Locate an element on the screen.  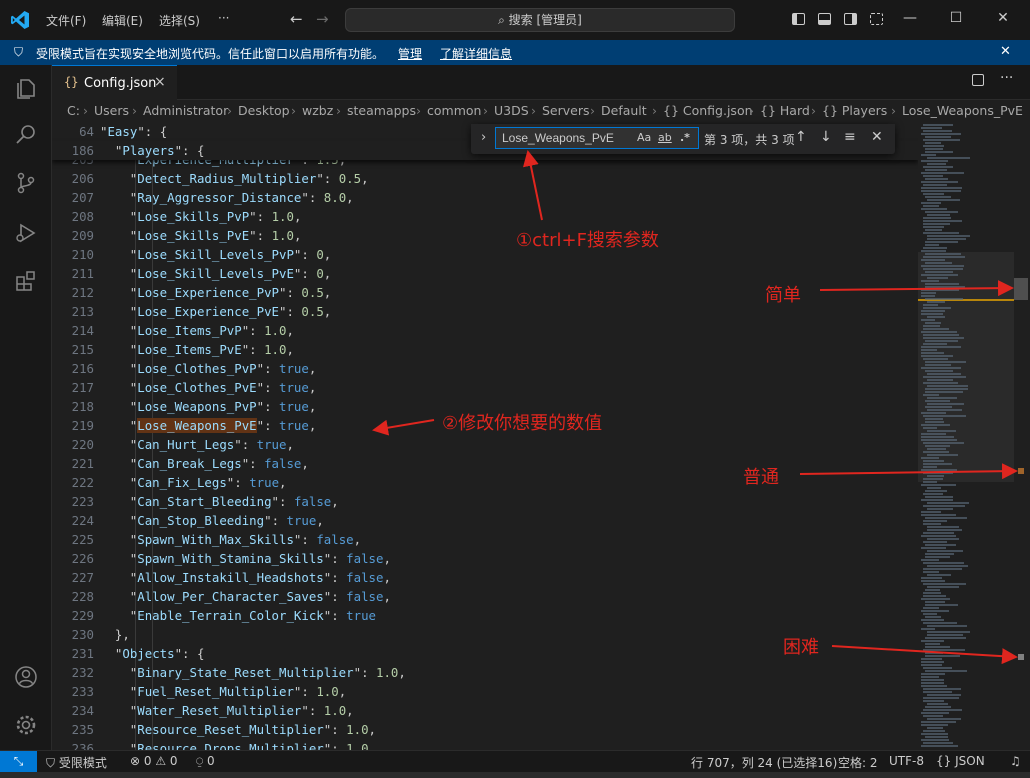
toggle-secondary-sidebar-icon is located at coordinates (850, 19).